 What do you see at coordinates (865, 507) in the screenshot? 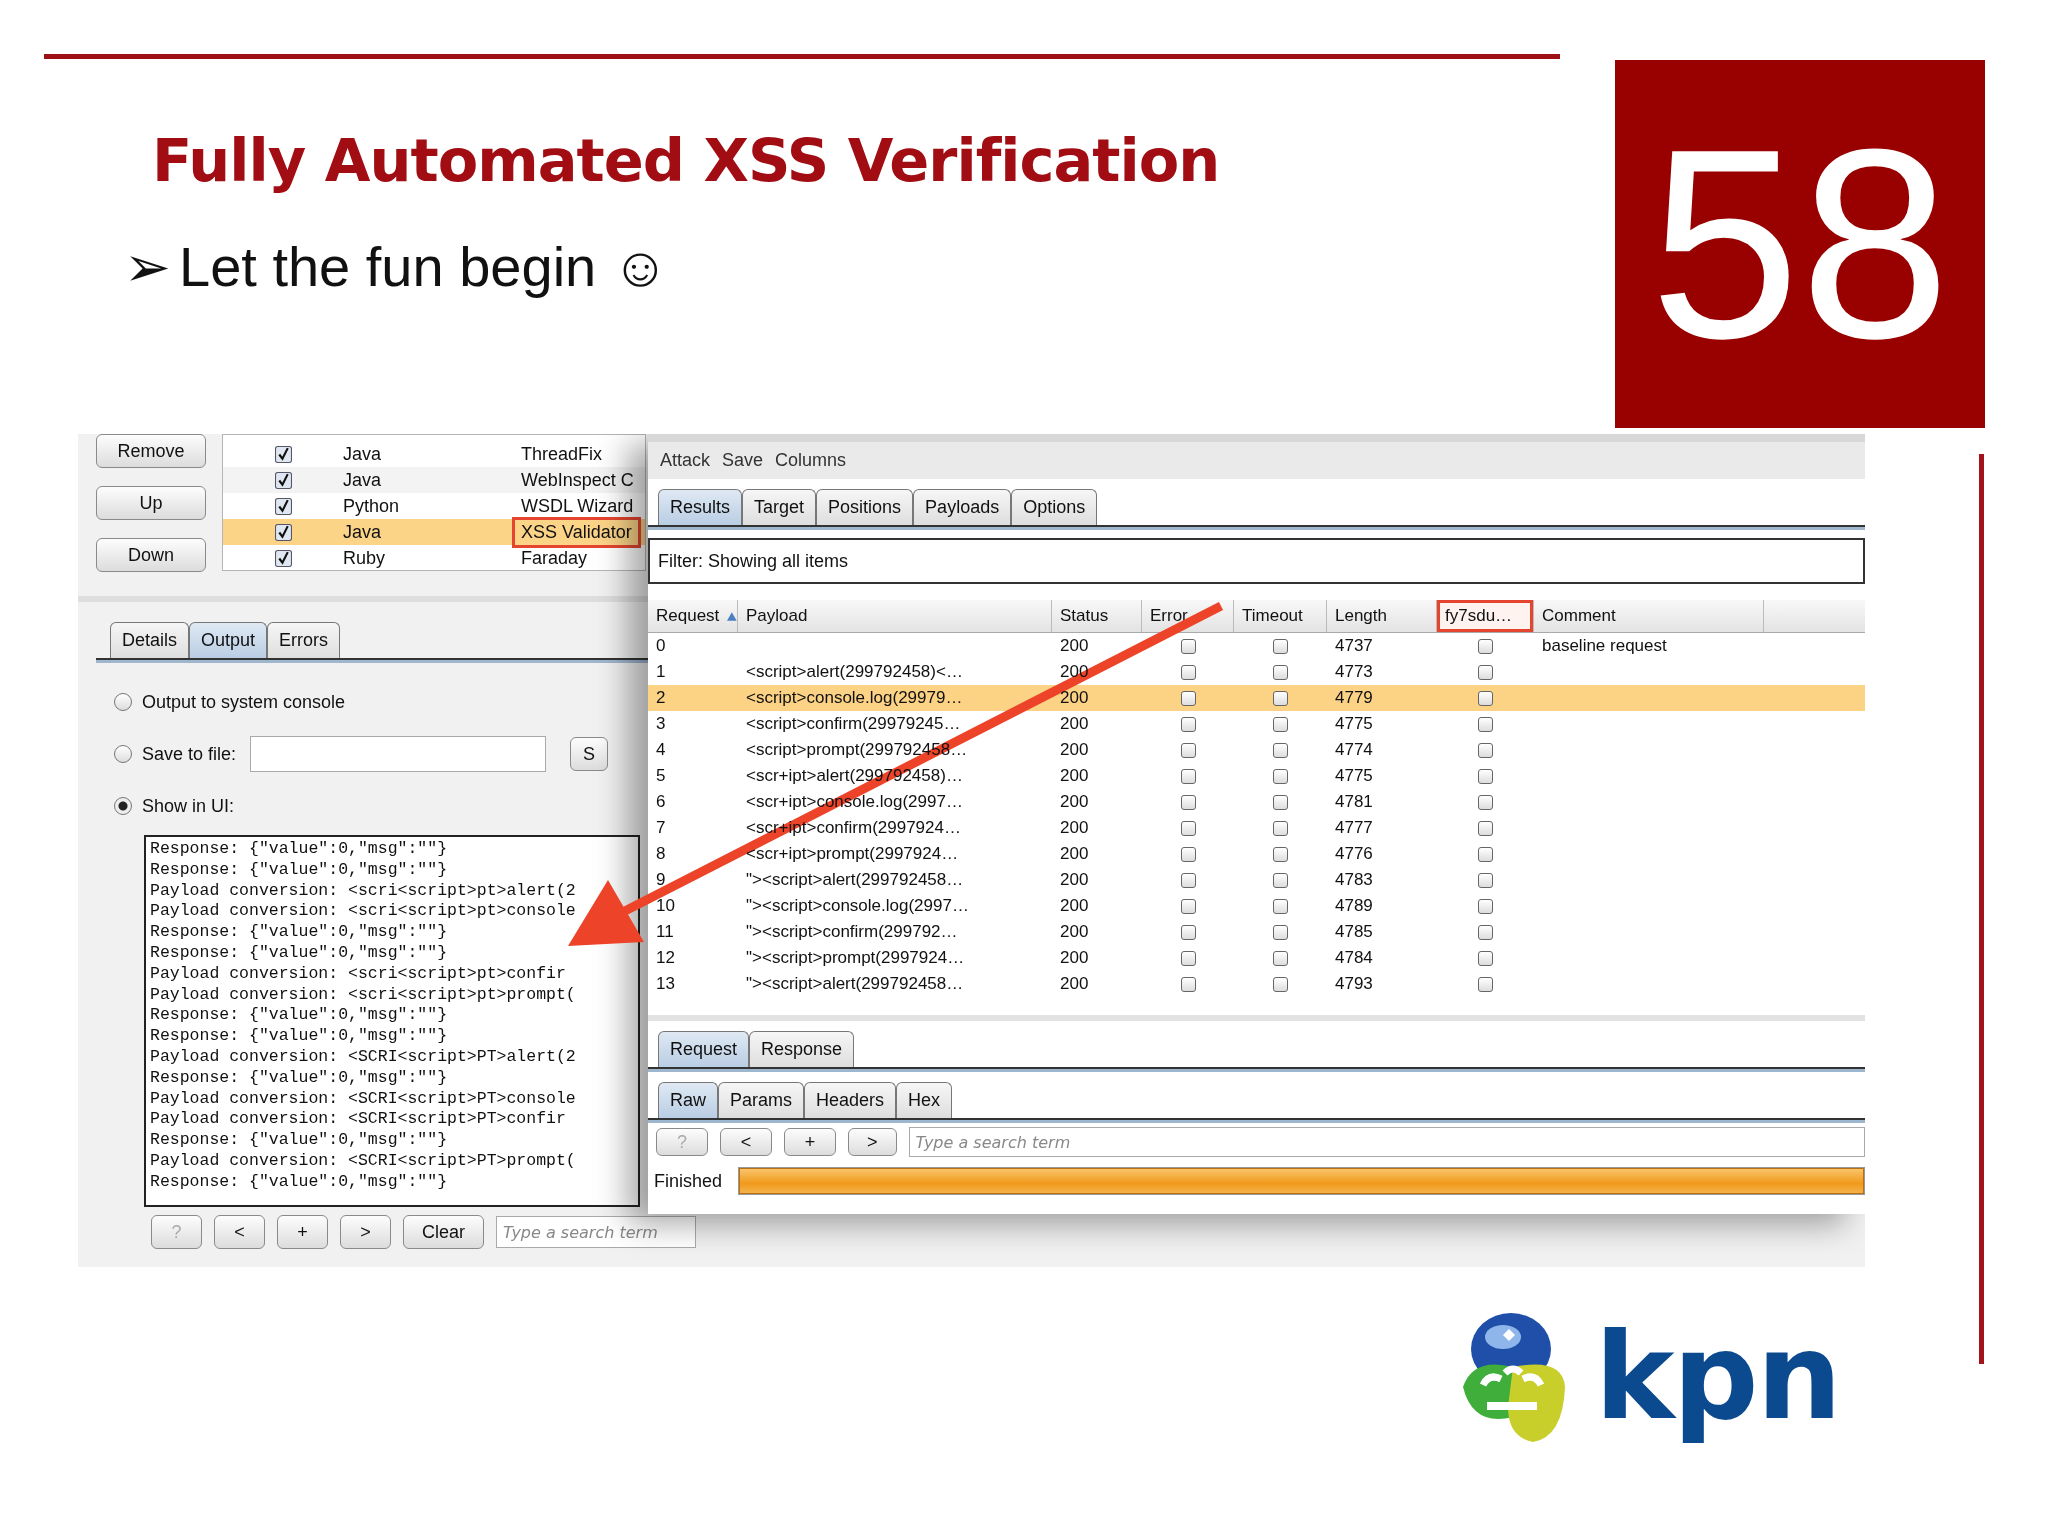
I see `tab: Positions` at bounding box center [865, 507].